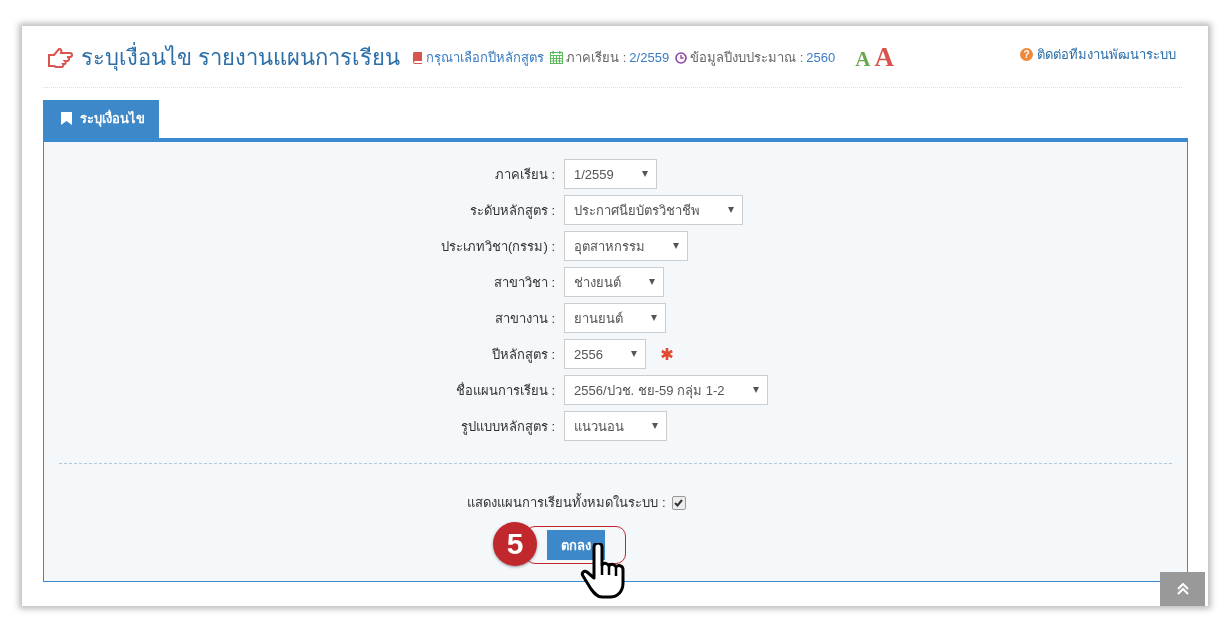  Describe the element at coordinates (511, 211) in the screenshot. I see `field-label: ระดับหลักสูตร :` at that location.